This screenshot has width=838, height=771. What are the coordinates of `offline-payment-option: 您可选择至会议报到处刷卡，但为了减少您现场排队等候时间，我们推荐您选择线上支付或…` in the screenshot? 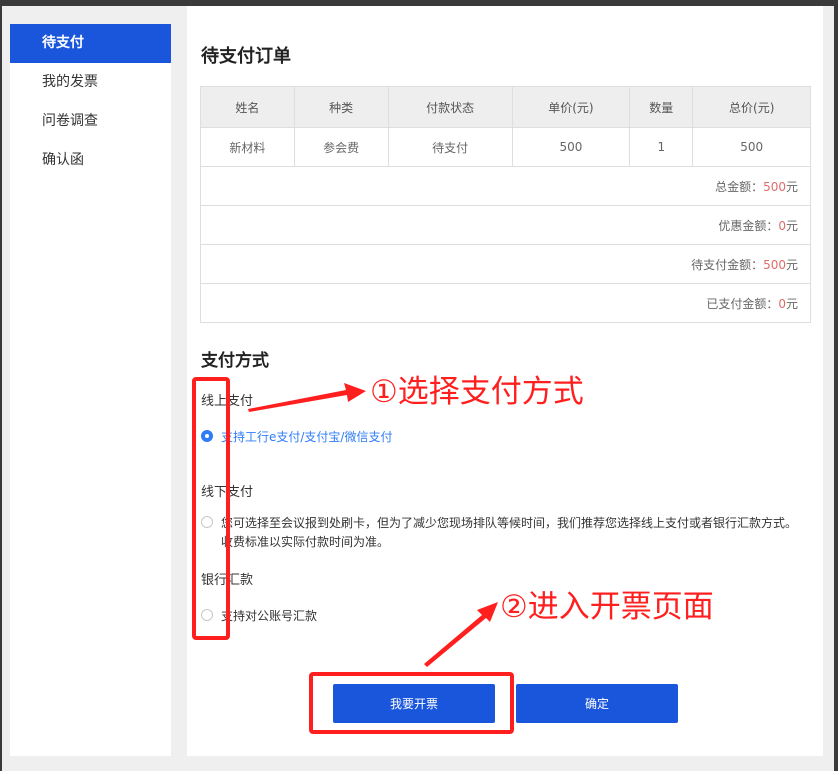 It's located at (501, 533).